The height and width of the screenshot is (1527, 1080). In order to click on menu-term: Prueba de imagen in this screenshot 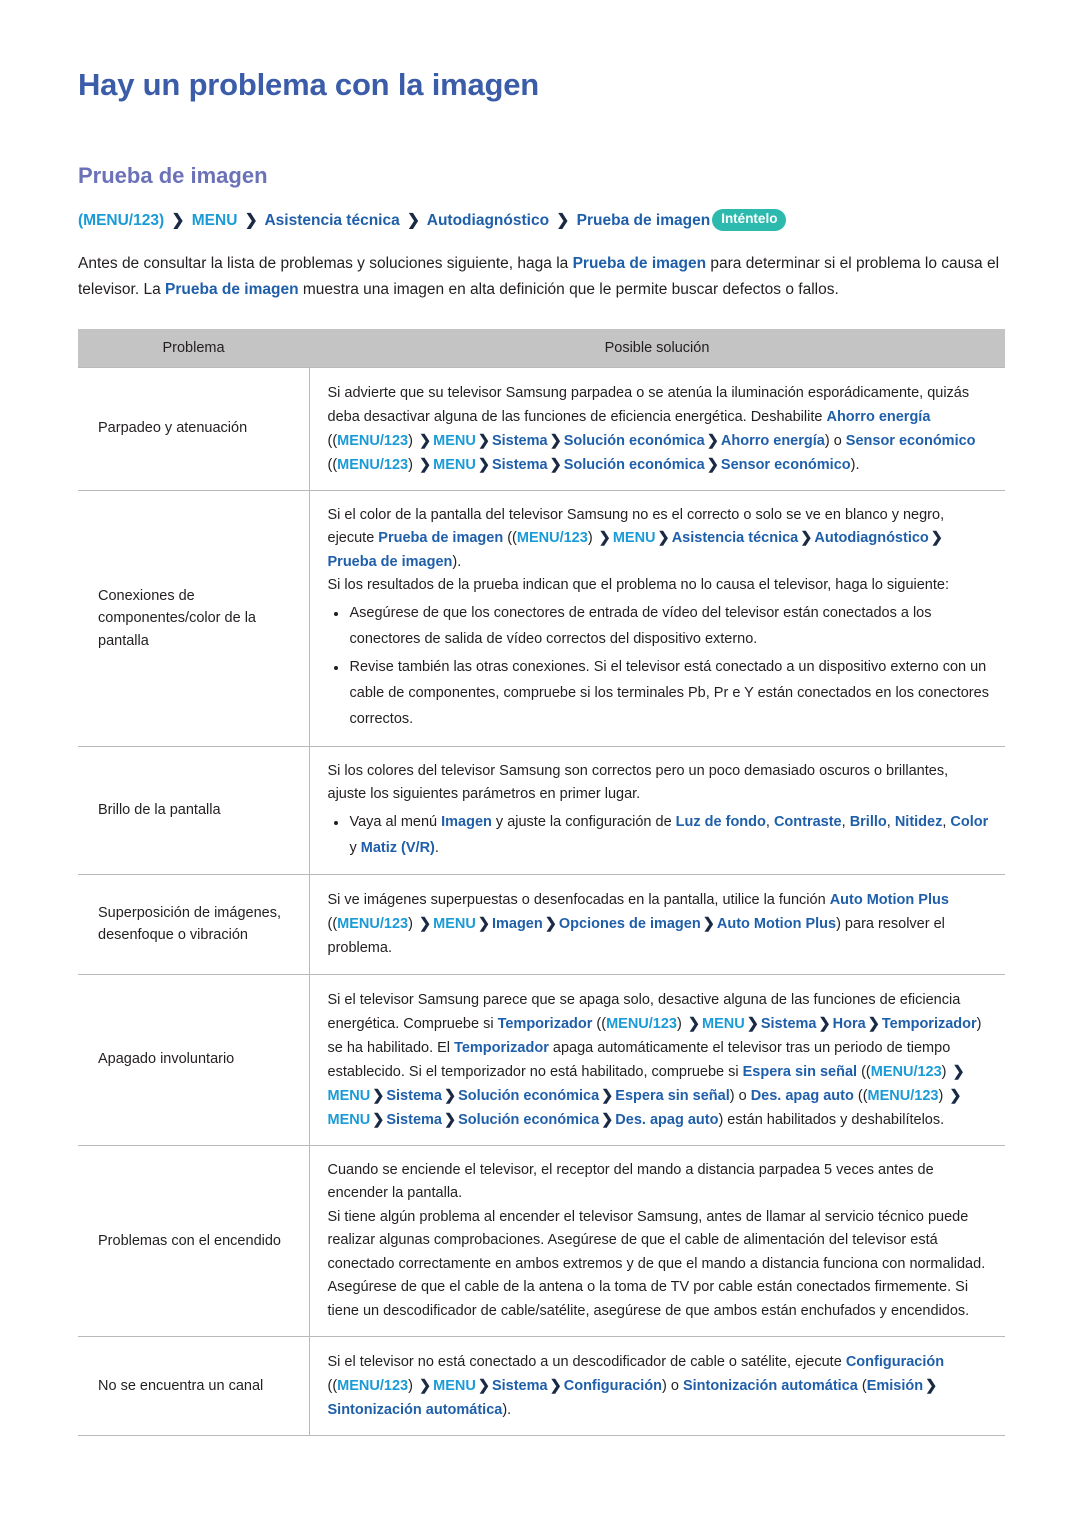, I will do `click(441, 538)`.